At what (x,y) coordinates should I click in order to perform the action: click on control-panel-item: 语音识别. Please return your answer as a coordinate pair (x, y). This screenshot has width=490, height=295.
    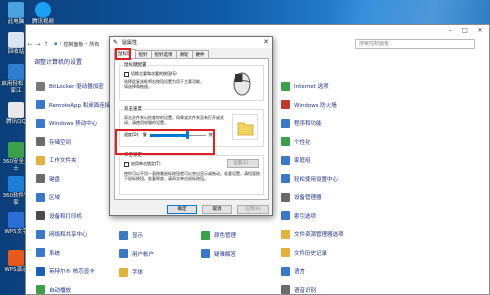
    Looking at the image, I should click on (298, 290).